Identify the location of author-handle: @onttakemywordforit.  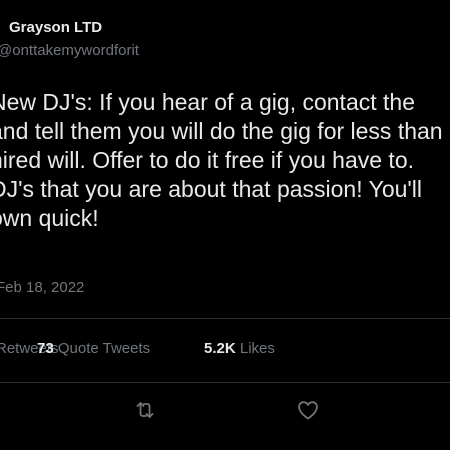
(69, 50).